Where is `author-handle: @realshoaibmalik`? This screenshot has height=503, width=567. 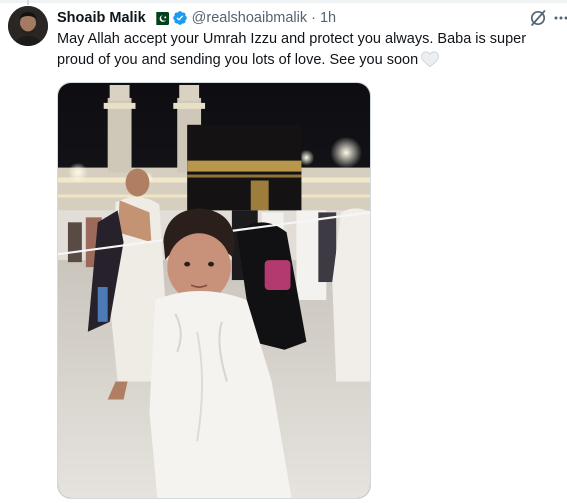 author-handle: @realshoaibmalik is located at coordinates (249, 18).